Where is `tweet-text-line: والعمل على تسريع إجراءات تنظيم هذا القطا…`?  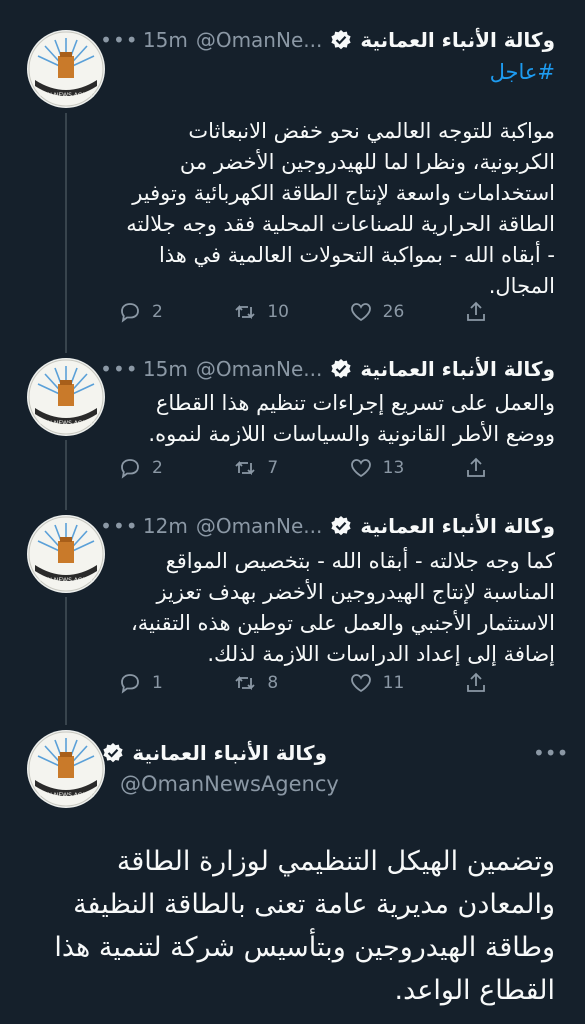 tweet-text-line: والعمل على تسريع إجراءات تنظيم هذا القطا… is located at coordinates (355, 403).